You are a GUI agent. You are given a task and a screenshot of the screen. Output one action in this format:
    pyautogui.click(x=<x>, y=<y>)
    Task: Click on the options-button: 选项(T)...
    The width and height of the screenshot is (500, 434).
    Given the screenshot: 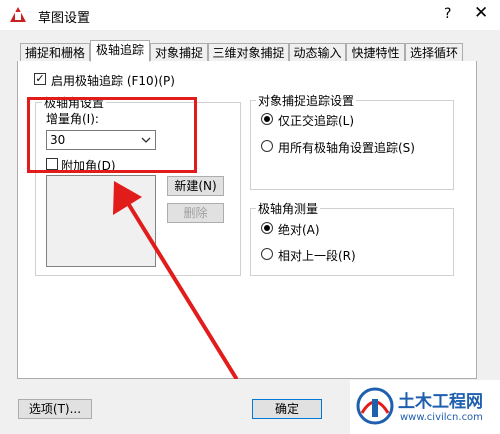 What is the action you would take?
    pyautogui.click(x=55, y=409)
    